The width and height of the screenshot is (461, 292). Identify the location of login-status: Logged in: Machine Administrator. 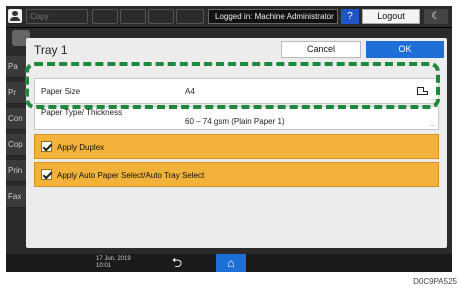
(273, 16).